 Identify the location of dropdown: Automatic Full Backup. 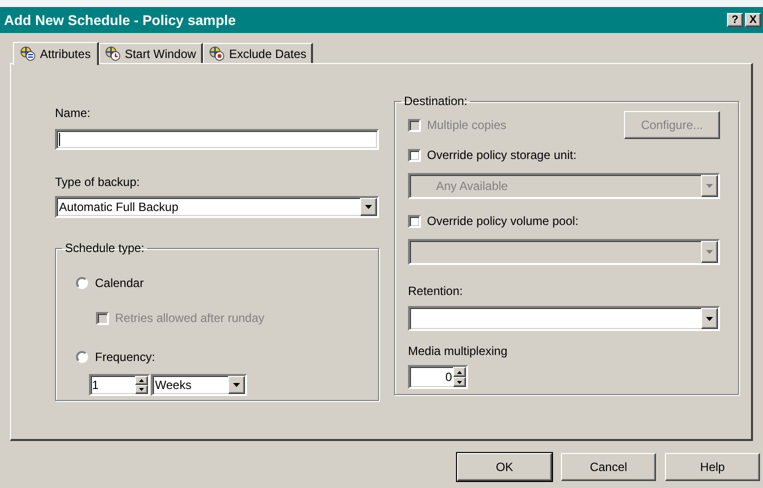
(217, 207).